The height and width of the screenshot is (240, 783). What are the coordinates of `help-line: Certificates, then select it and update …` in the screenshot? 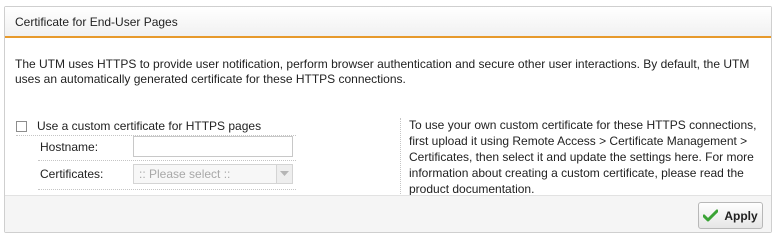 It's located at (581, 157).